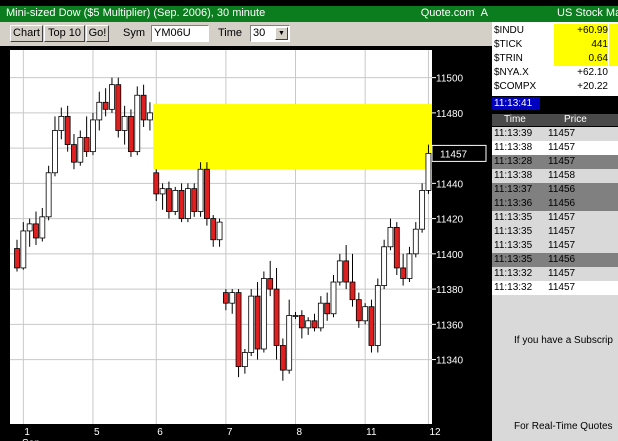  What do you see at coordinates (64, 33) in the screenshot?
I see `top10-button: Top 10` at bounding box center [64, 33].